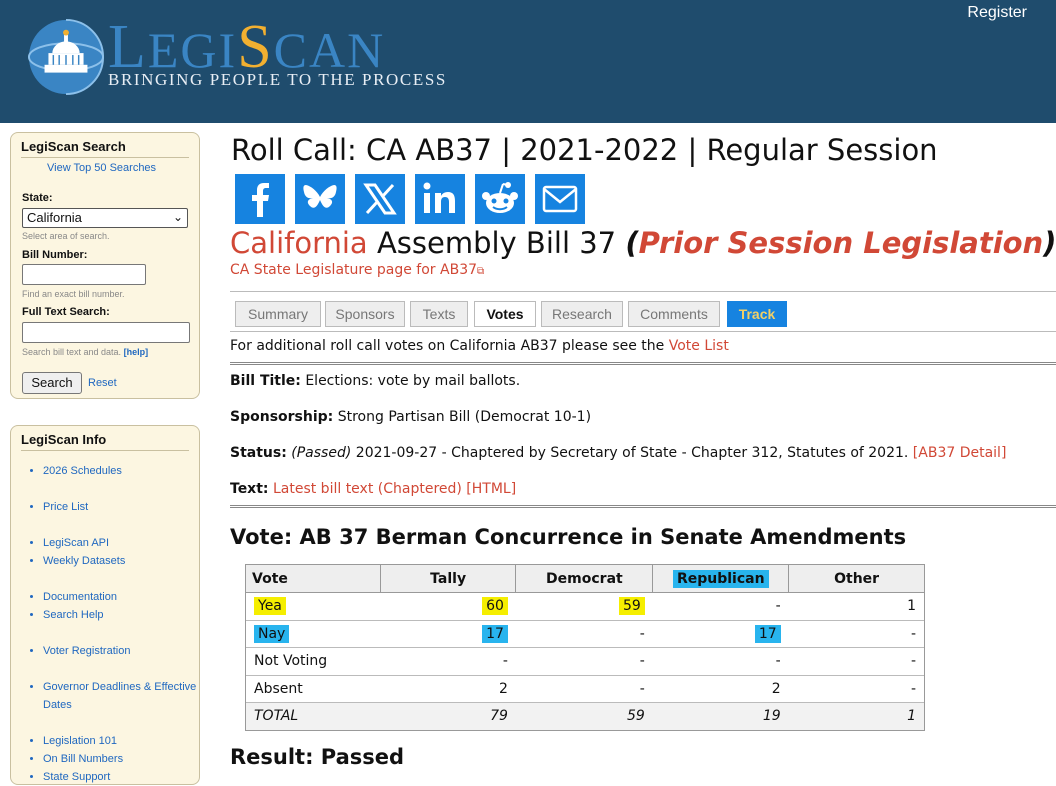 The width and height of the screenshot is (1056, 786). I want to click on x-icon, so click(380, 199).